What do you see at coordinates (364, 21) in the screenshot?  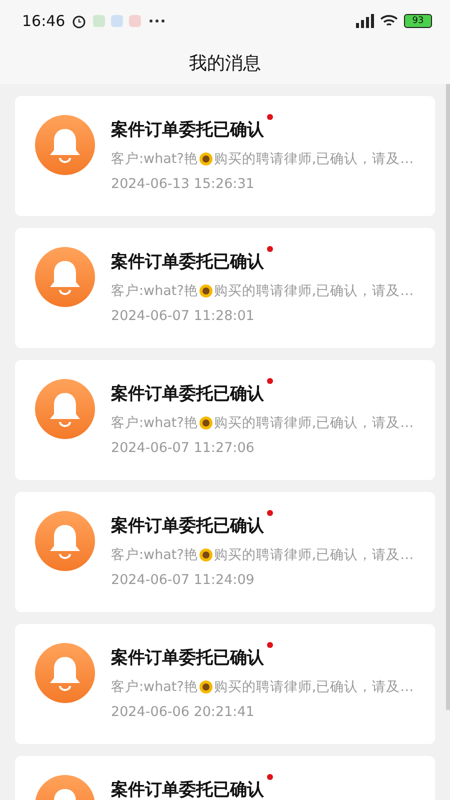 I see `signal-icon` at bounding box center [364, 21].